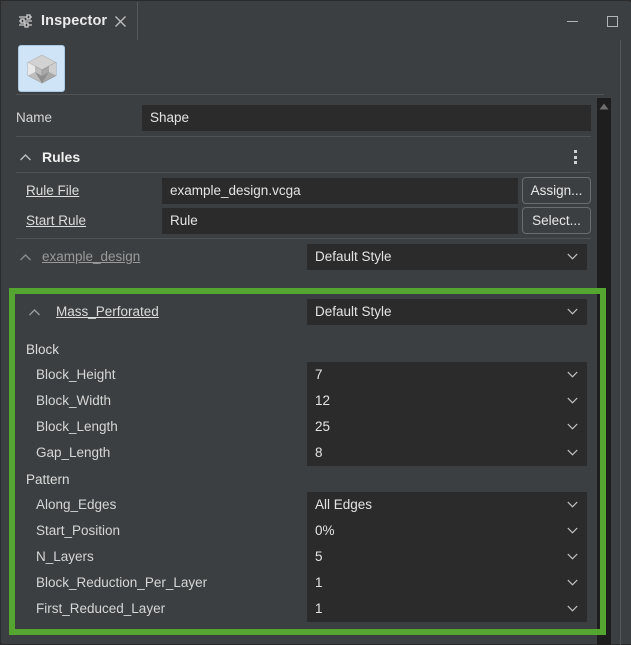  What do you see at coordinates (447, 427) in the screenshot?
I see `param-dropdown-block-length: 25` at bounding box center [447, 427].